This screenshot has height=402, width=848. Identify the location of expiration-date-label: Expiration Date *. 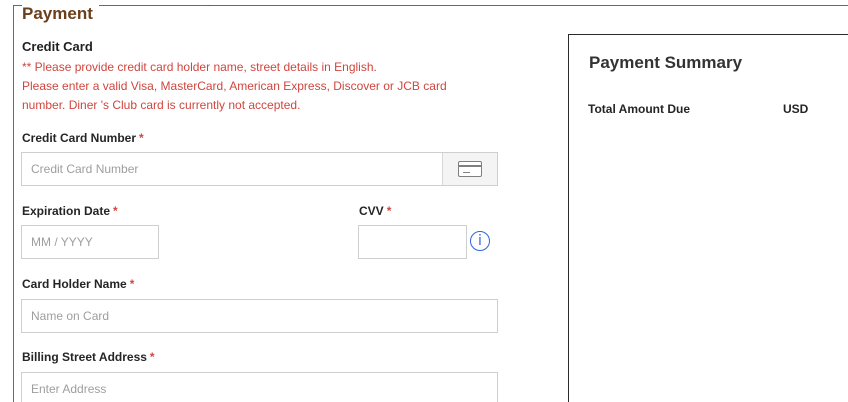
(70, 211).